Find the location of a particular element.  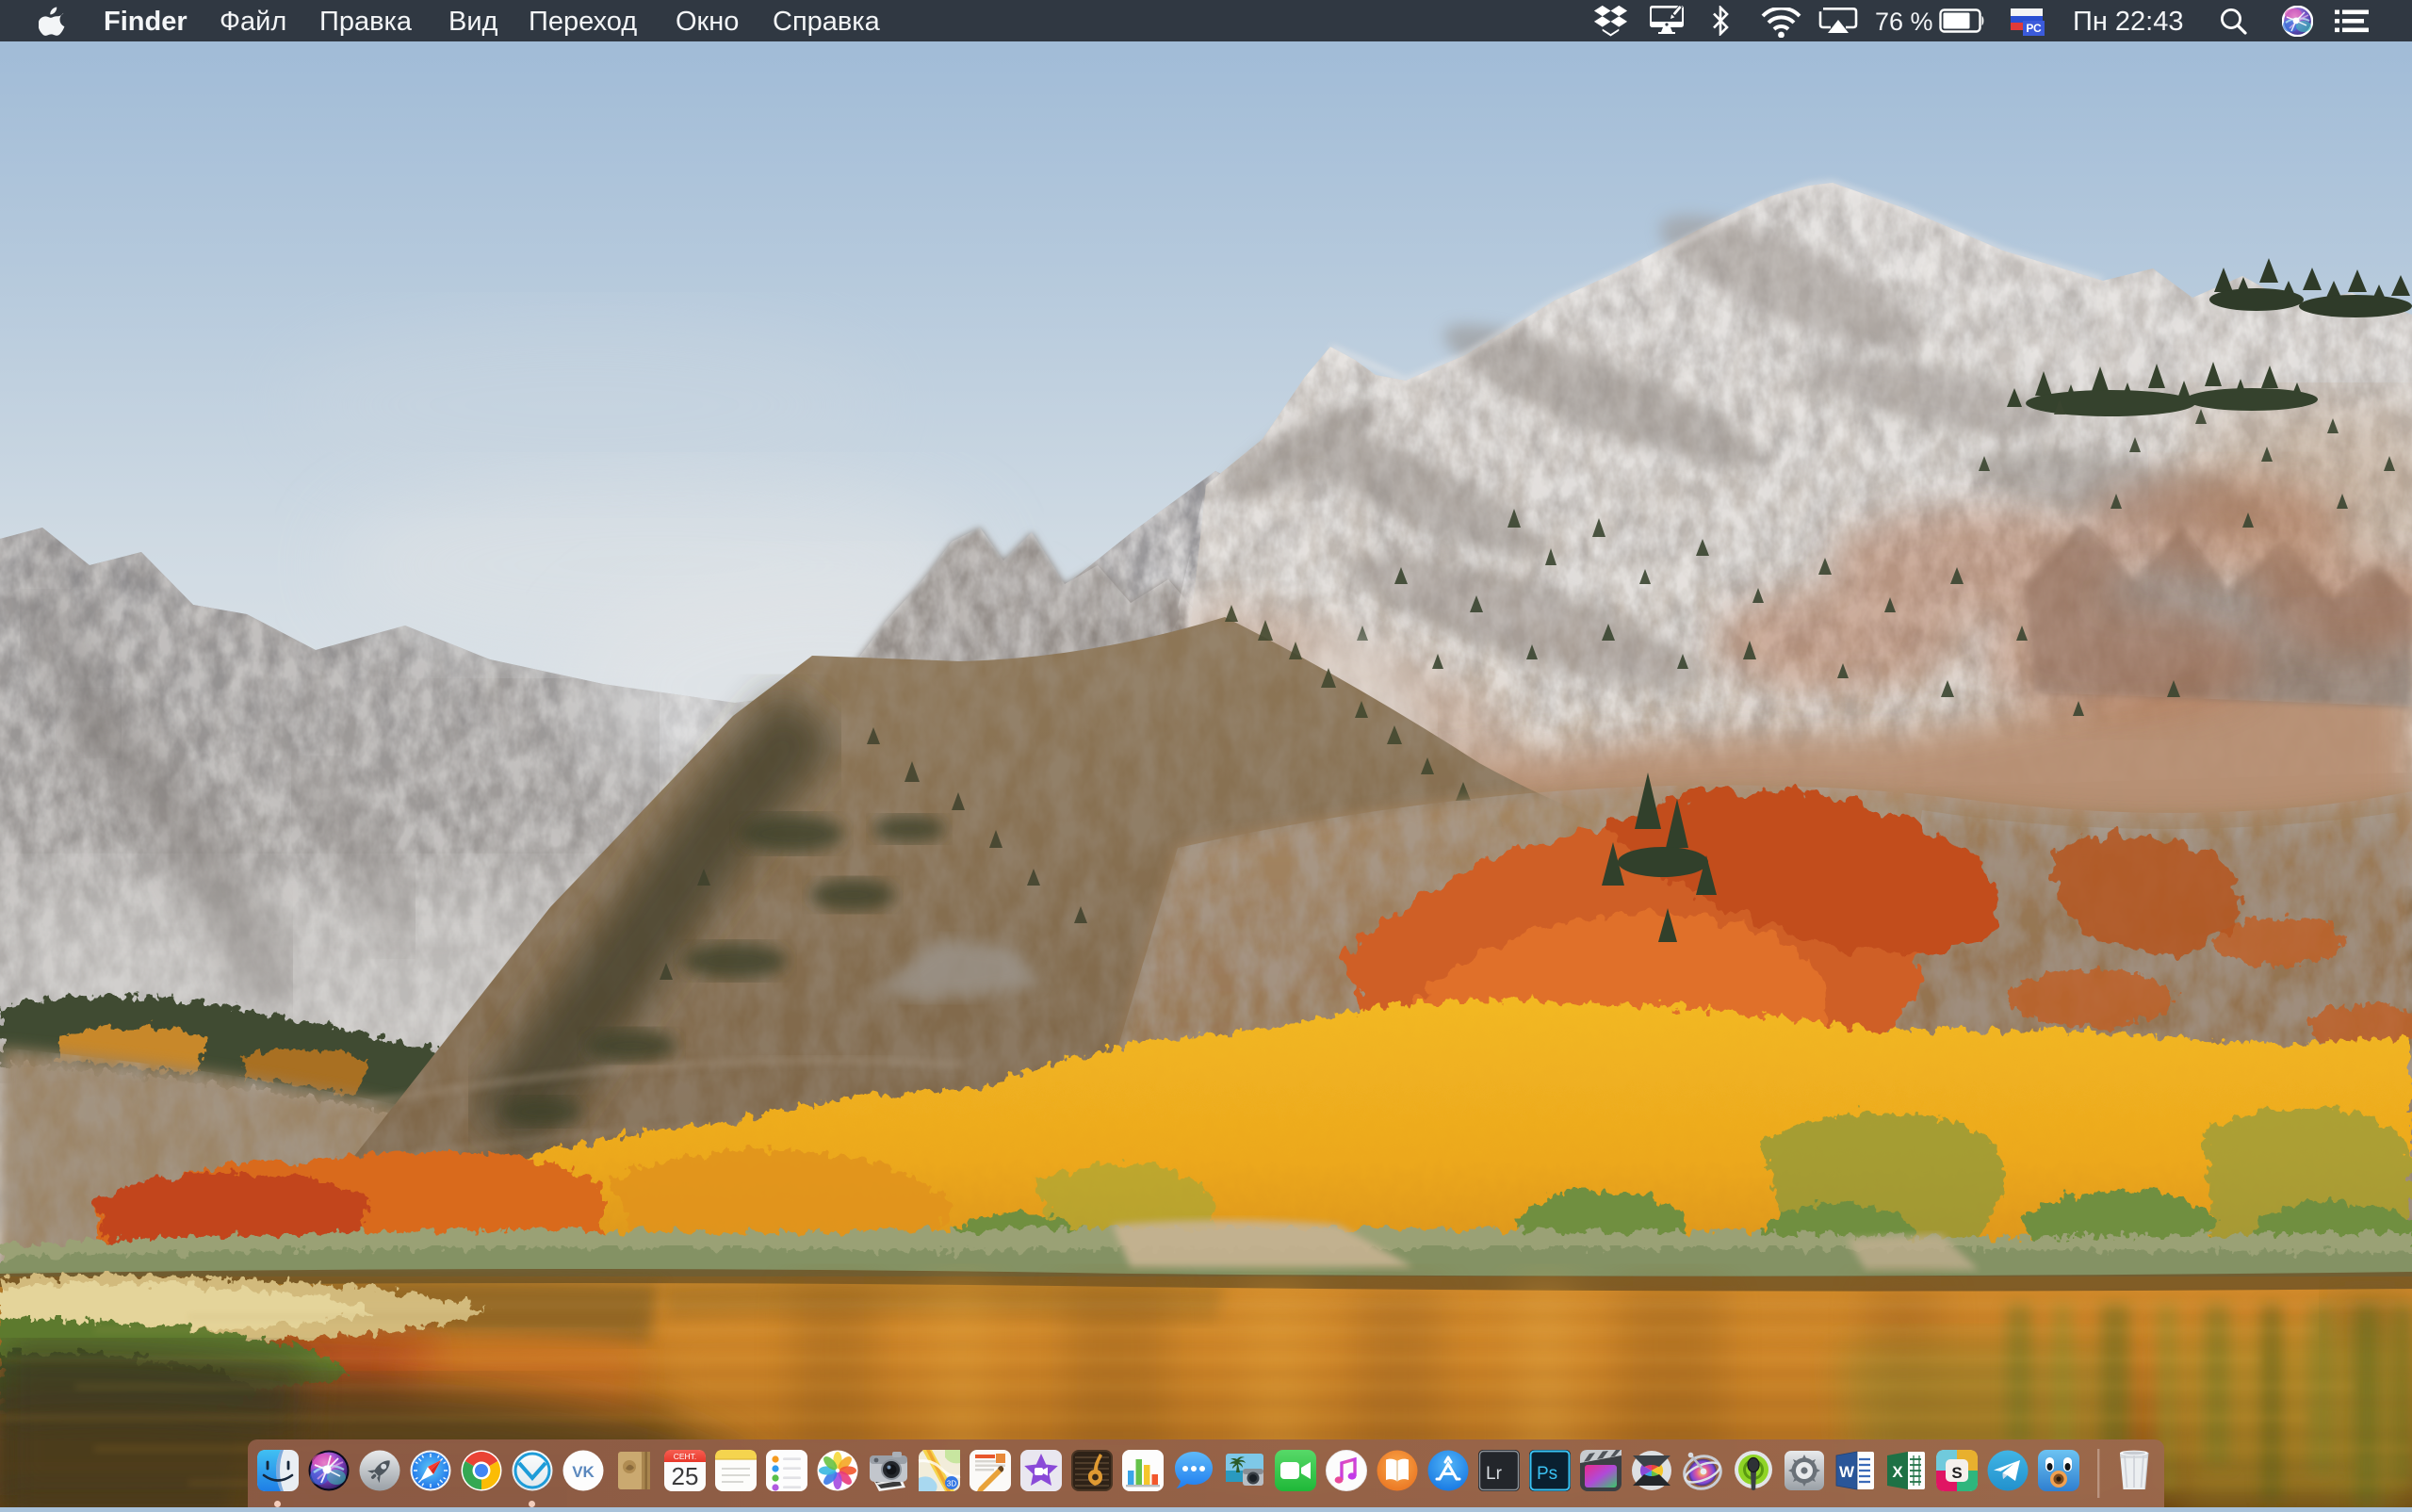

svg-text: S is located at coordinates (1956, 1473).